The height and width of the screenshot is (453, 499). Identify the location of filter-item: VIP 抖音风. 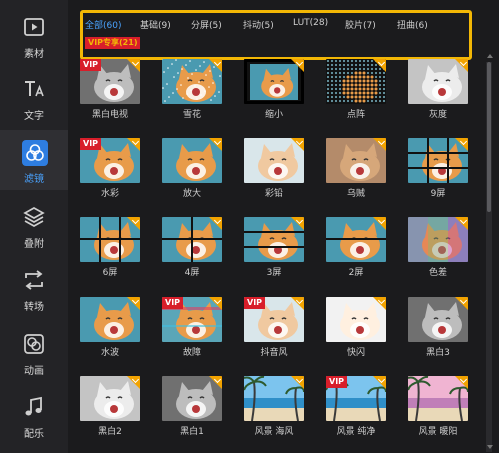
(274, 327).